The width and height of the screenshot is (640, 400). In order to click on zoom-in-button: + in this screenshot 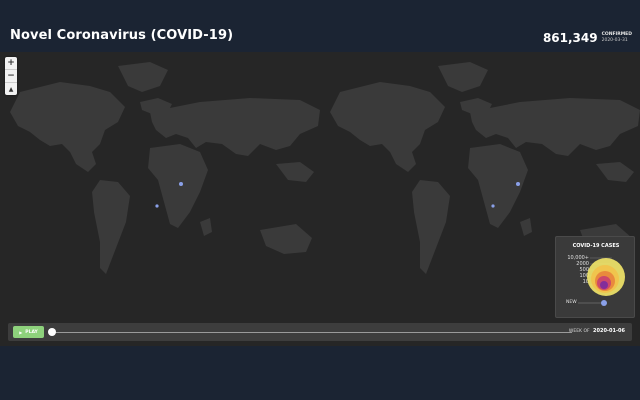, I will do `click(11, 63)`.